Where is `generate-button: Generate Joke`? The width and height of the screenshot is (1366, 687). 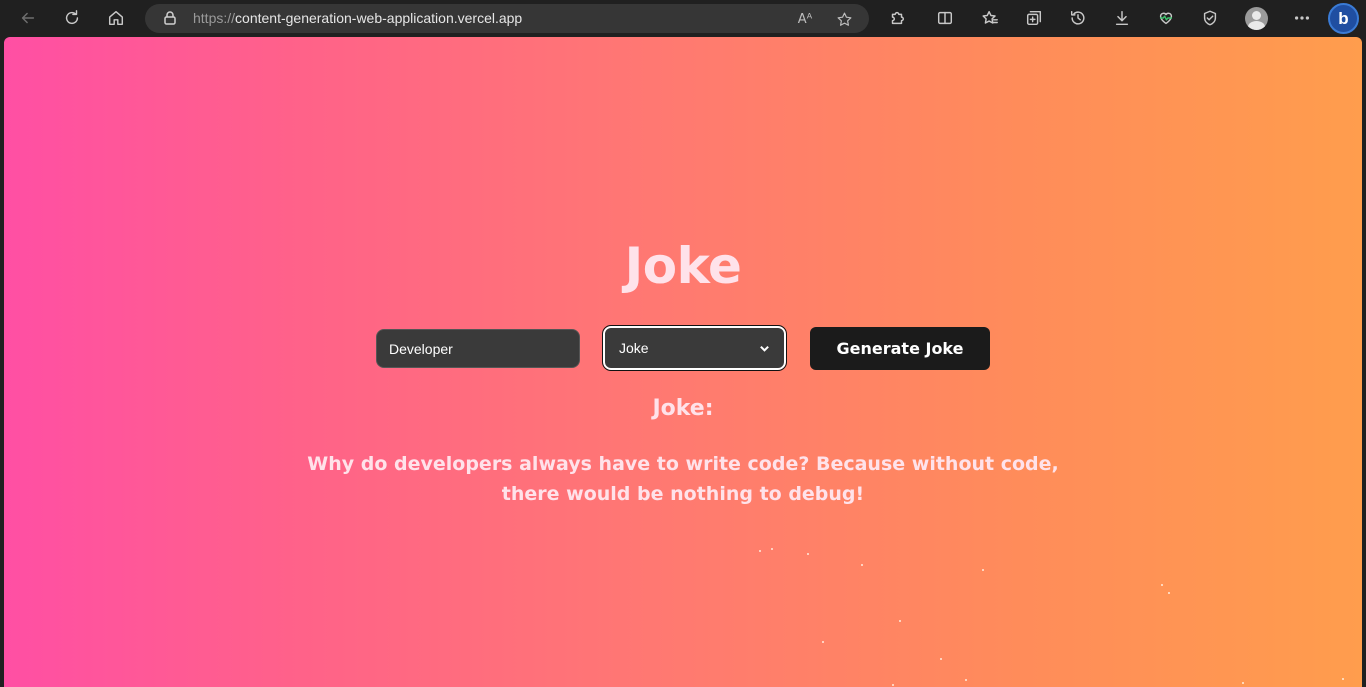
generate-button: Generate Joke is located at coordinates (900, 348).